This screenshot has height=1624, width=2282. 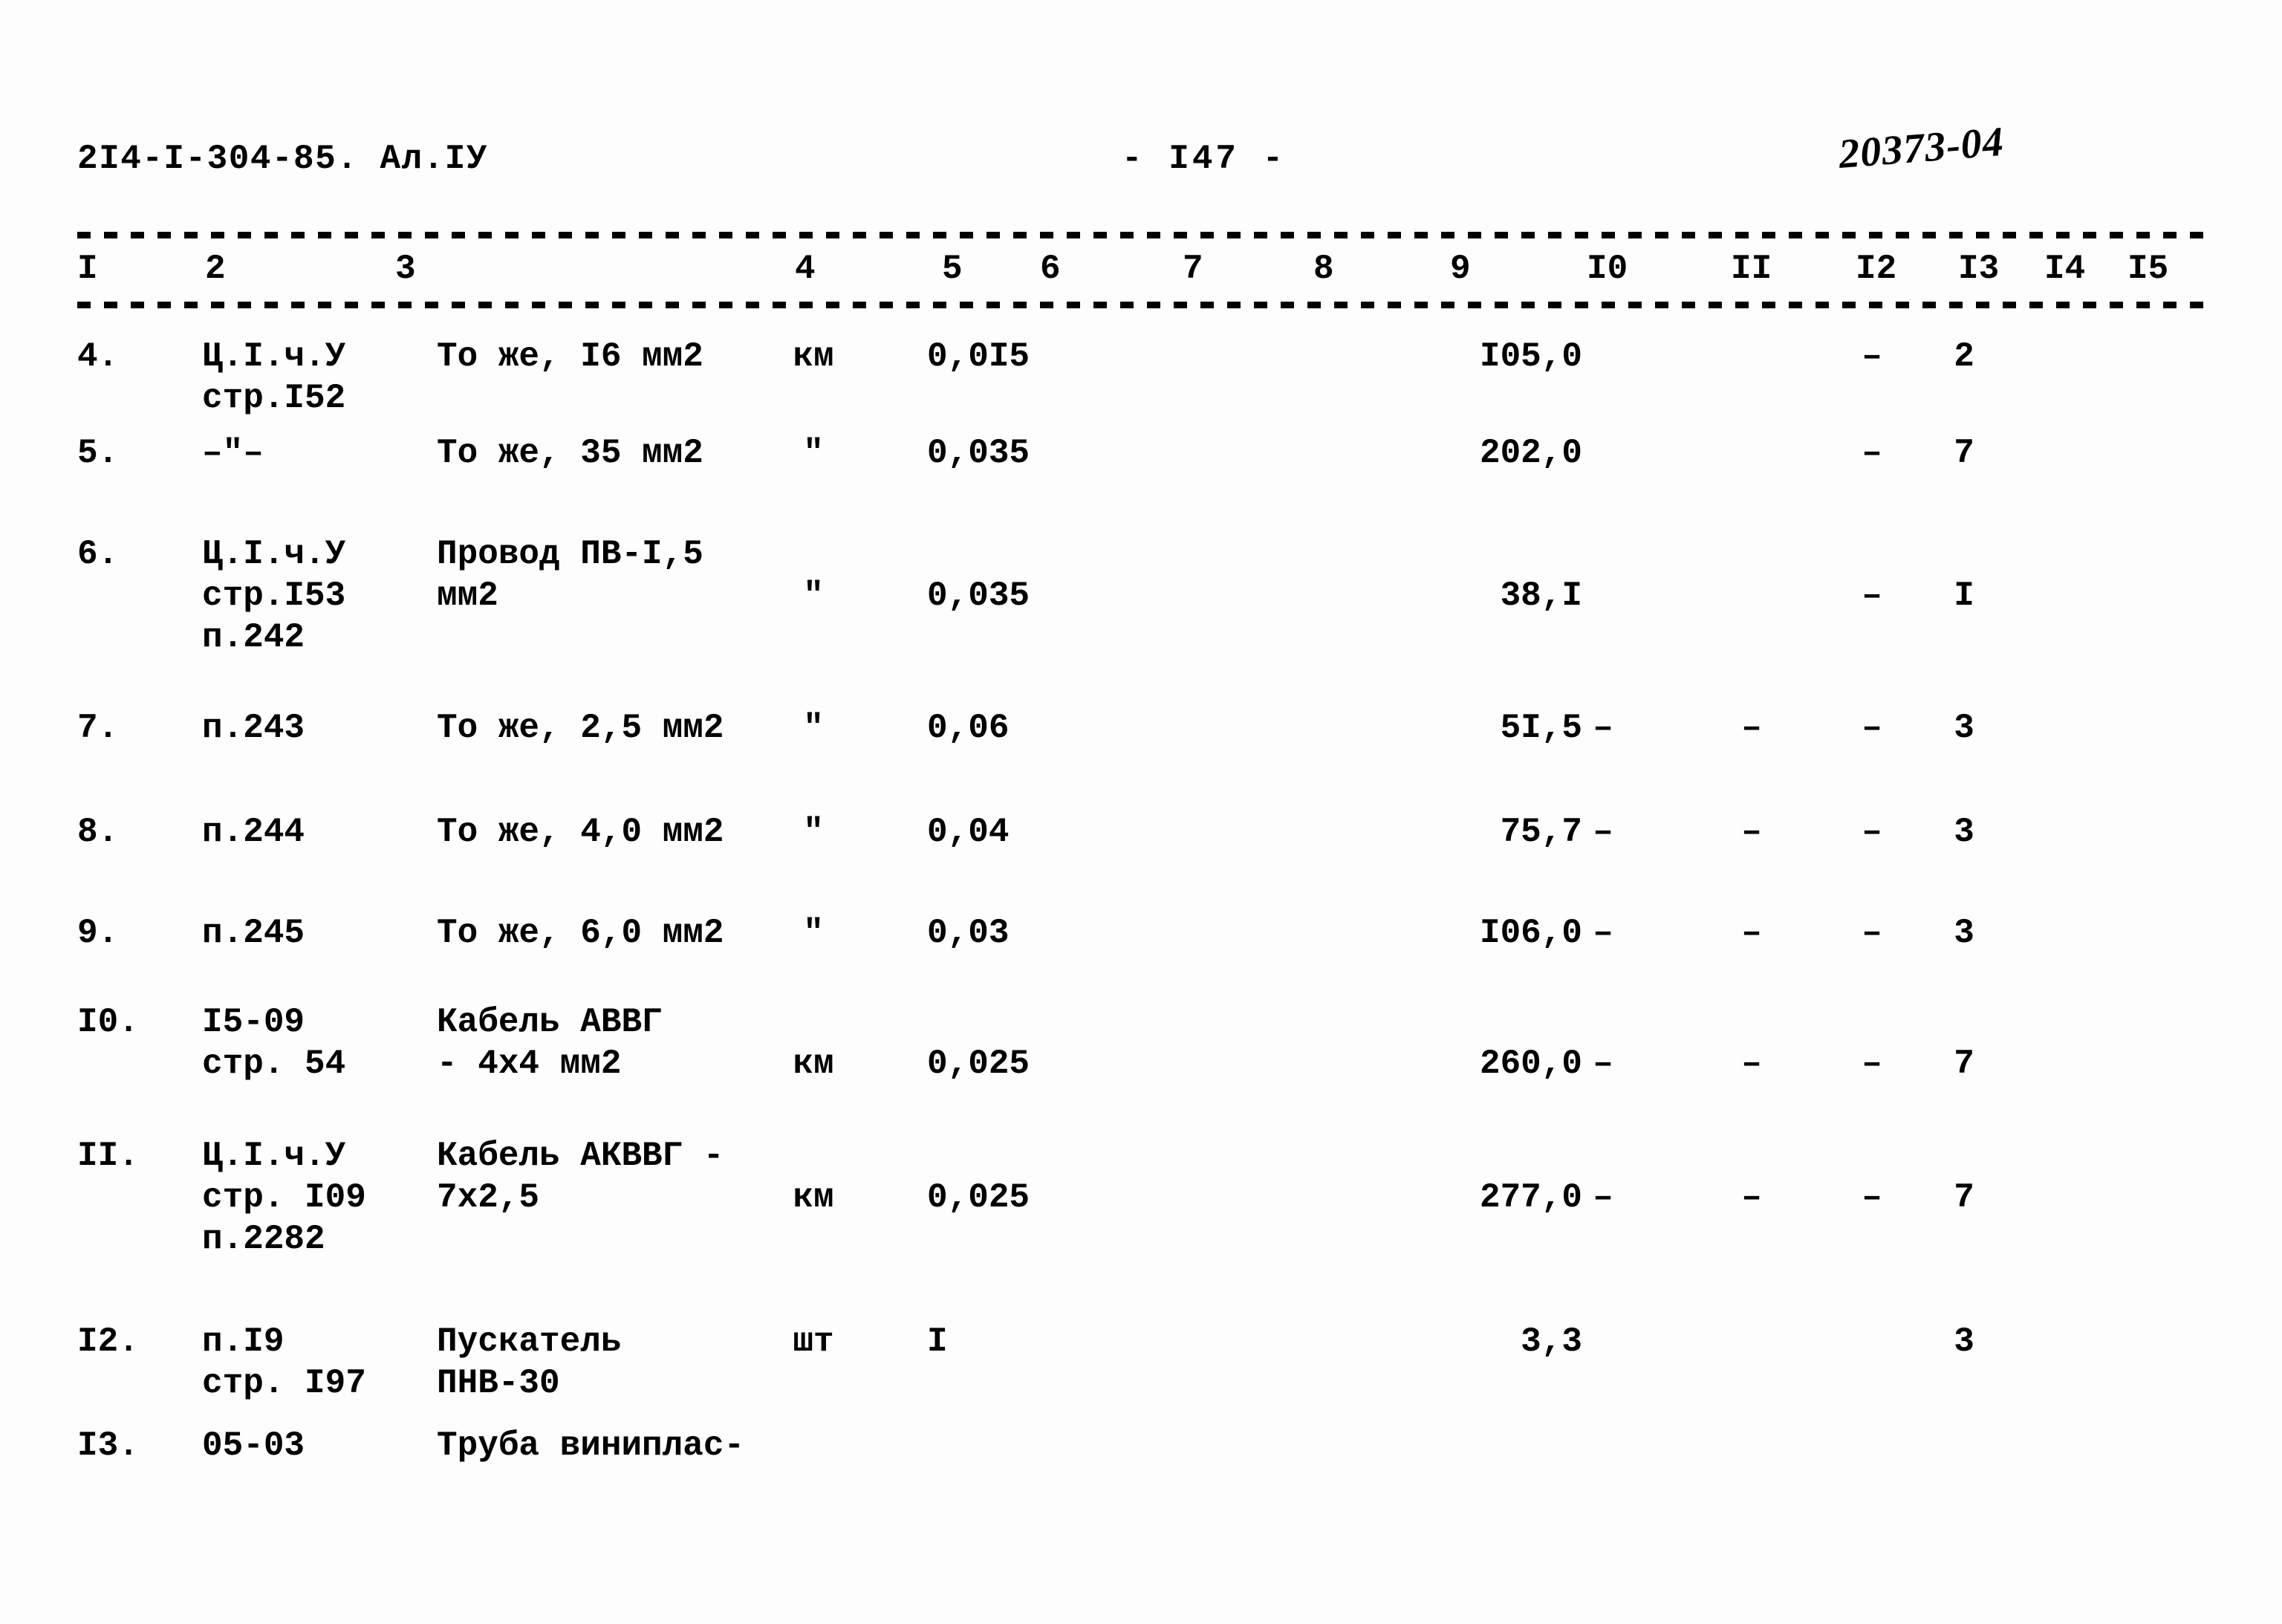 What do you see at coordinates (1964, 356) in the screenshot?
I see `row-col13-0: 2` at bounding box center [1964, 356].